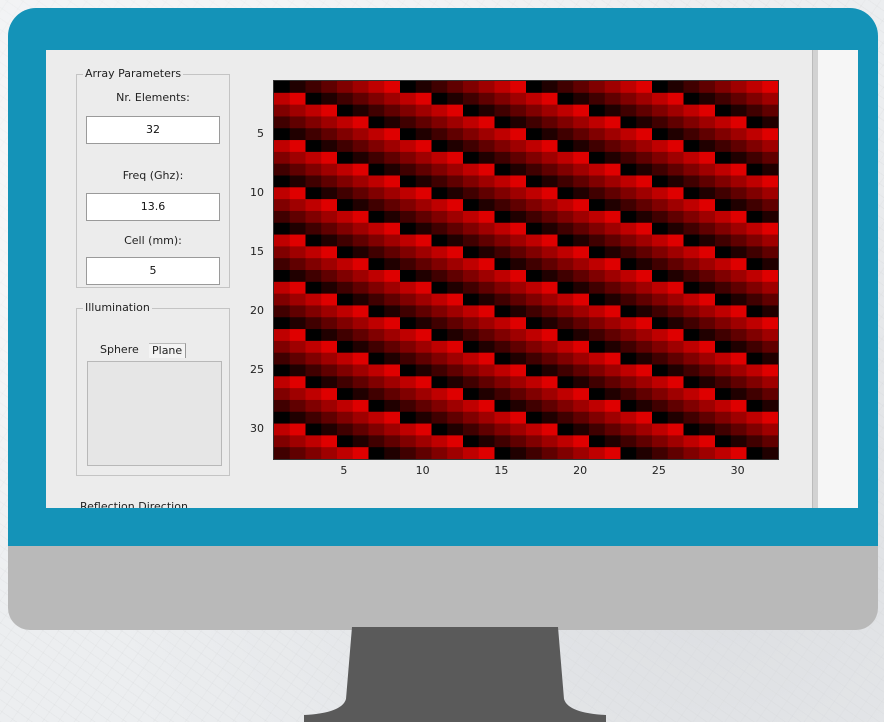 The image size is (884, 722). What do you see at coordinates (153, 271) in the screenshot?
I see `cell-input: 5` at bounding box center [153, 271].